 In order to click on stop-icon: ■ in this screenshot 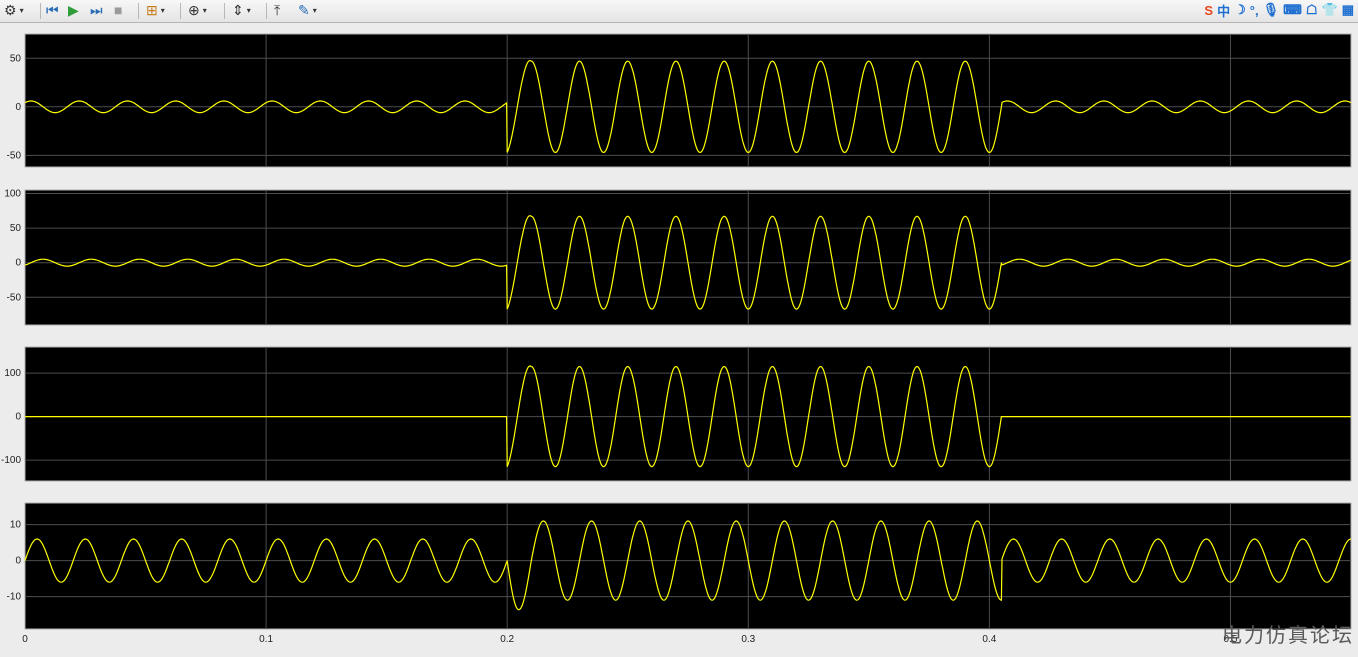, I will do `click(118, 10)`.